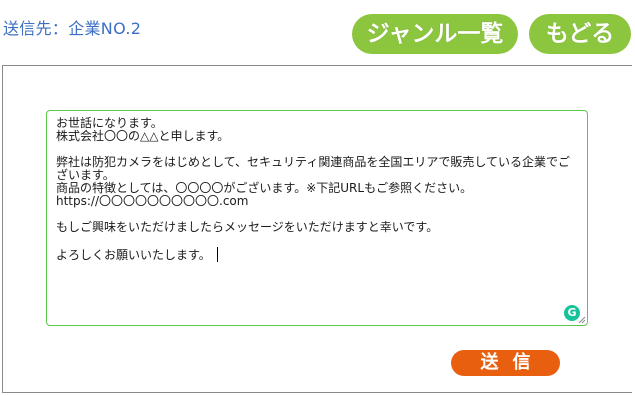 The height and width of the screenshot is (396, 635). What do you see at coordinates (247, 227) in the screenshot?
I see `message-line: もしご興味をいただけましたらメッセージをいただけますと幸いです。` at bounding box center [247, 227].